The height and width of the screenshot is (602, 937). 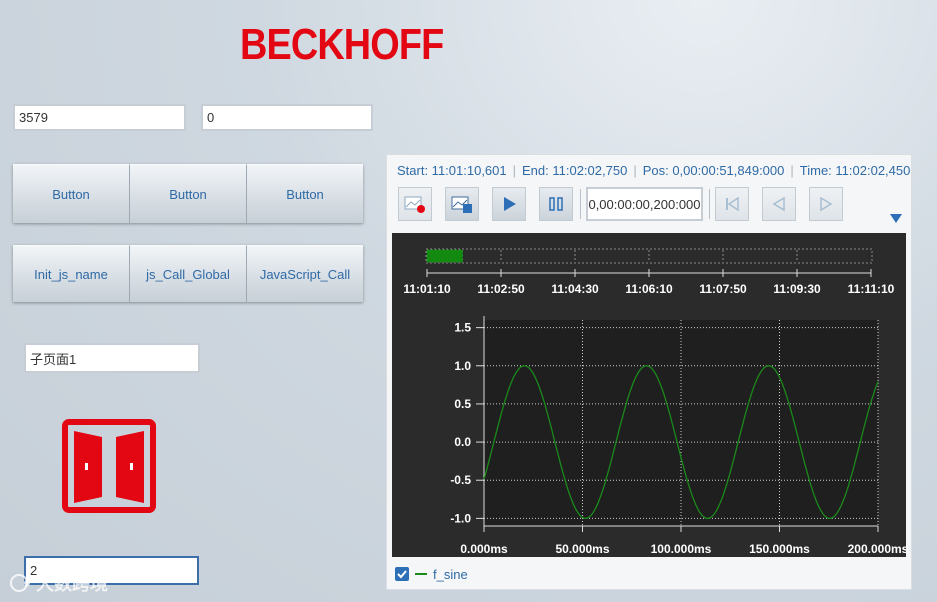 I want to click on end-time: End: 11:02:02,750, so click(x=575, y=170).